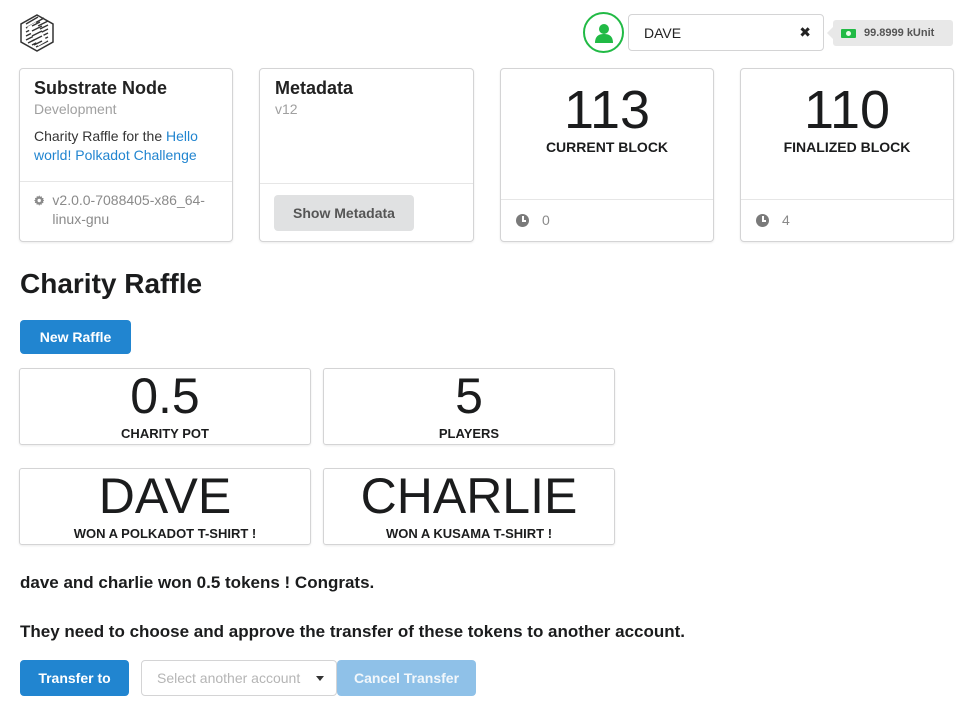  Describe the element at coordinates (847, 147) in the screenshot. I see `finalized-block-label: FINALIZED BLOCK` at that location.